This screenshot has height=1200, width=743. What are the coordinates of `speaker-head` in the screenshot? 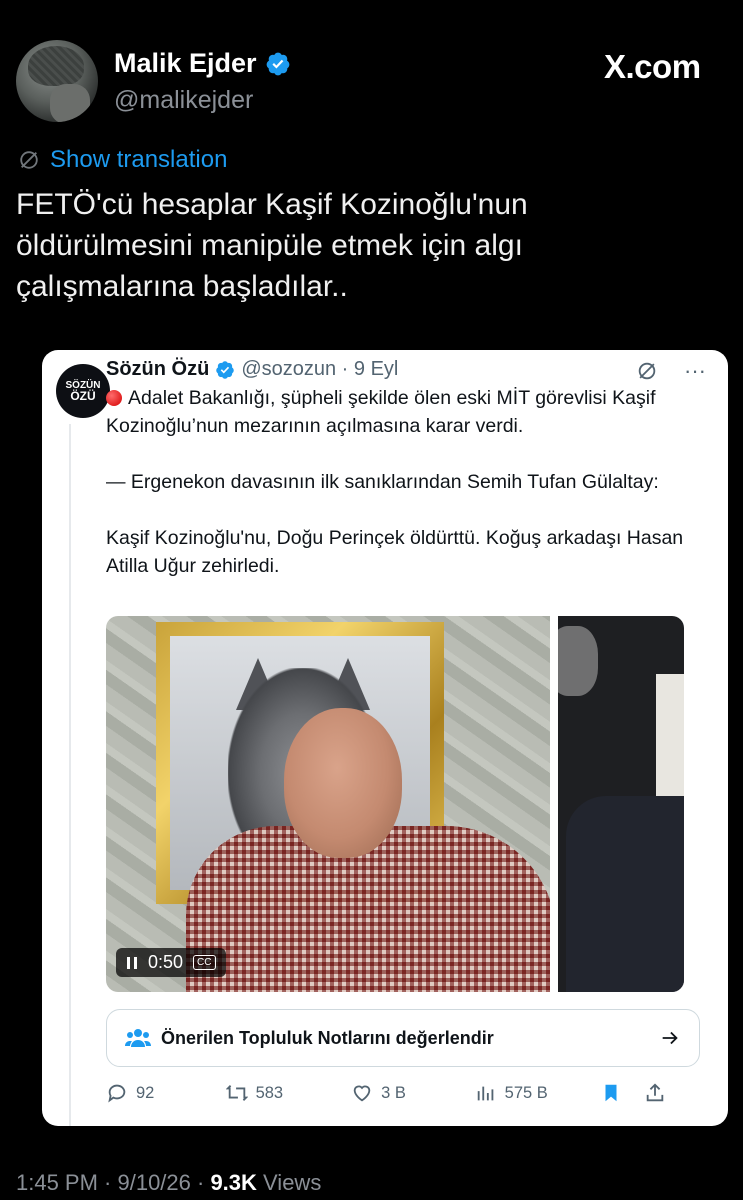 It's located at (343, 783).